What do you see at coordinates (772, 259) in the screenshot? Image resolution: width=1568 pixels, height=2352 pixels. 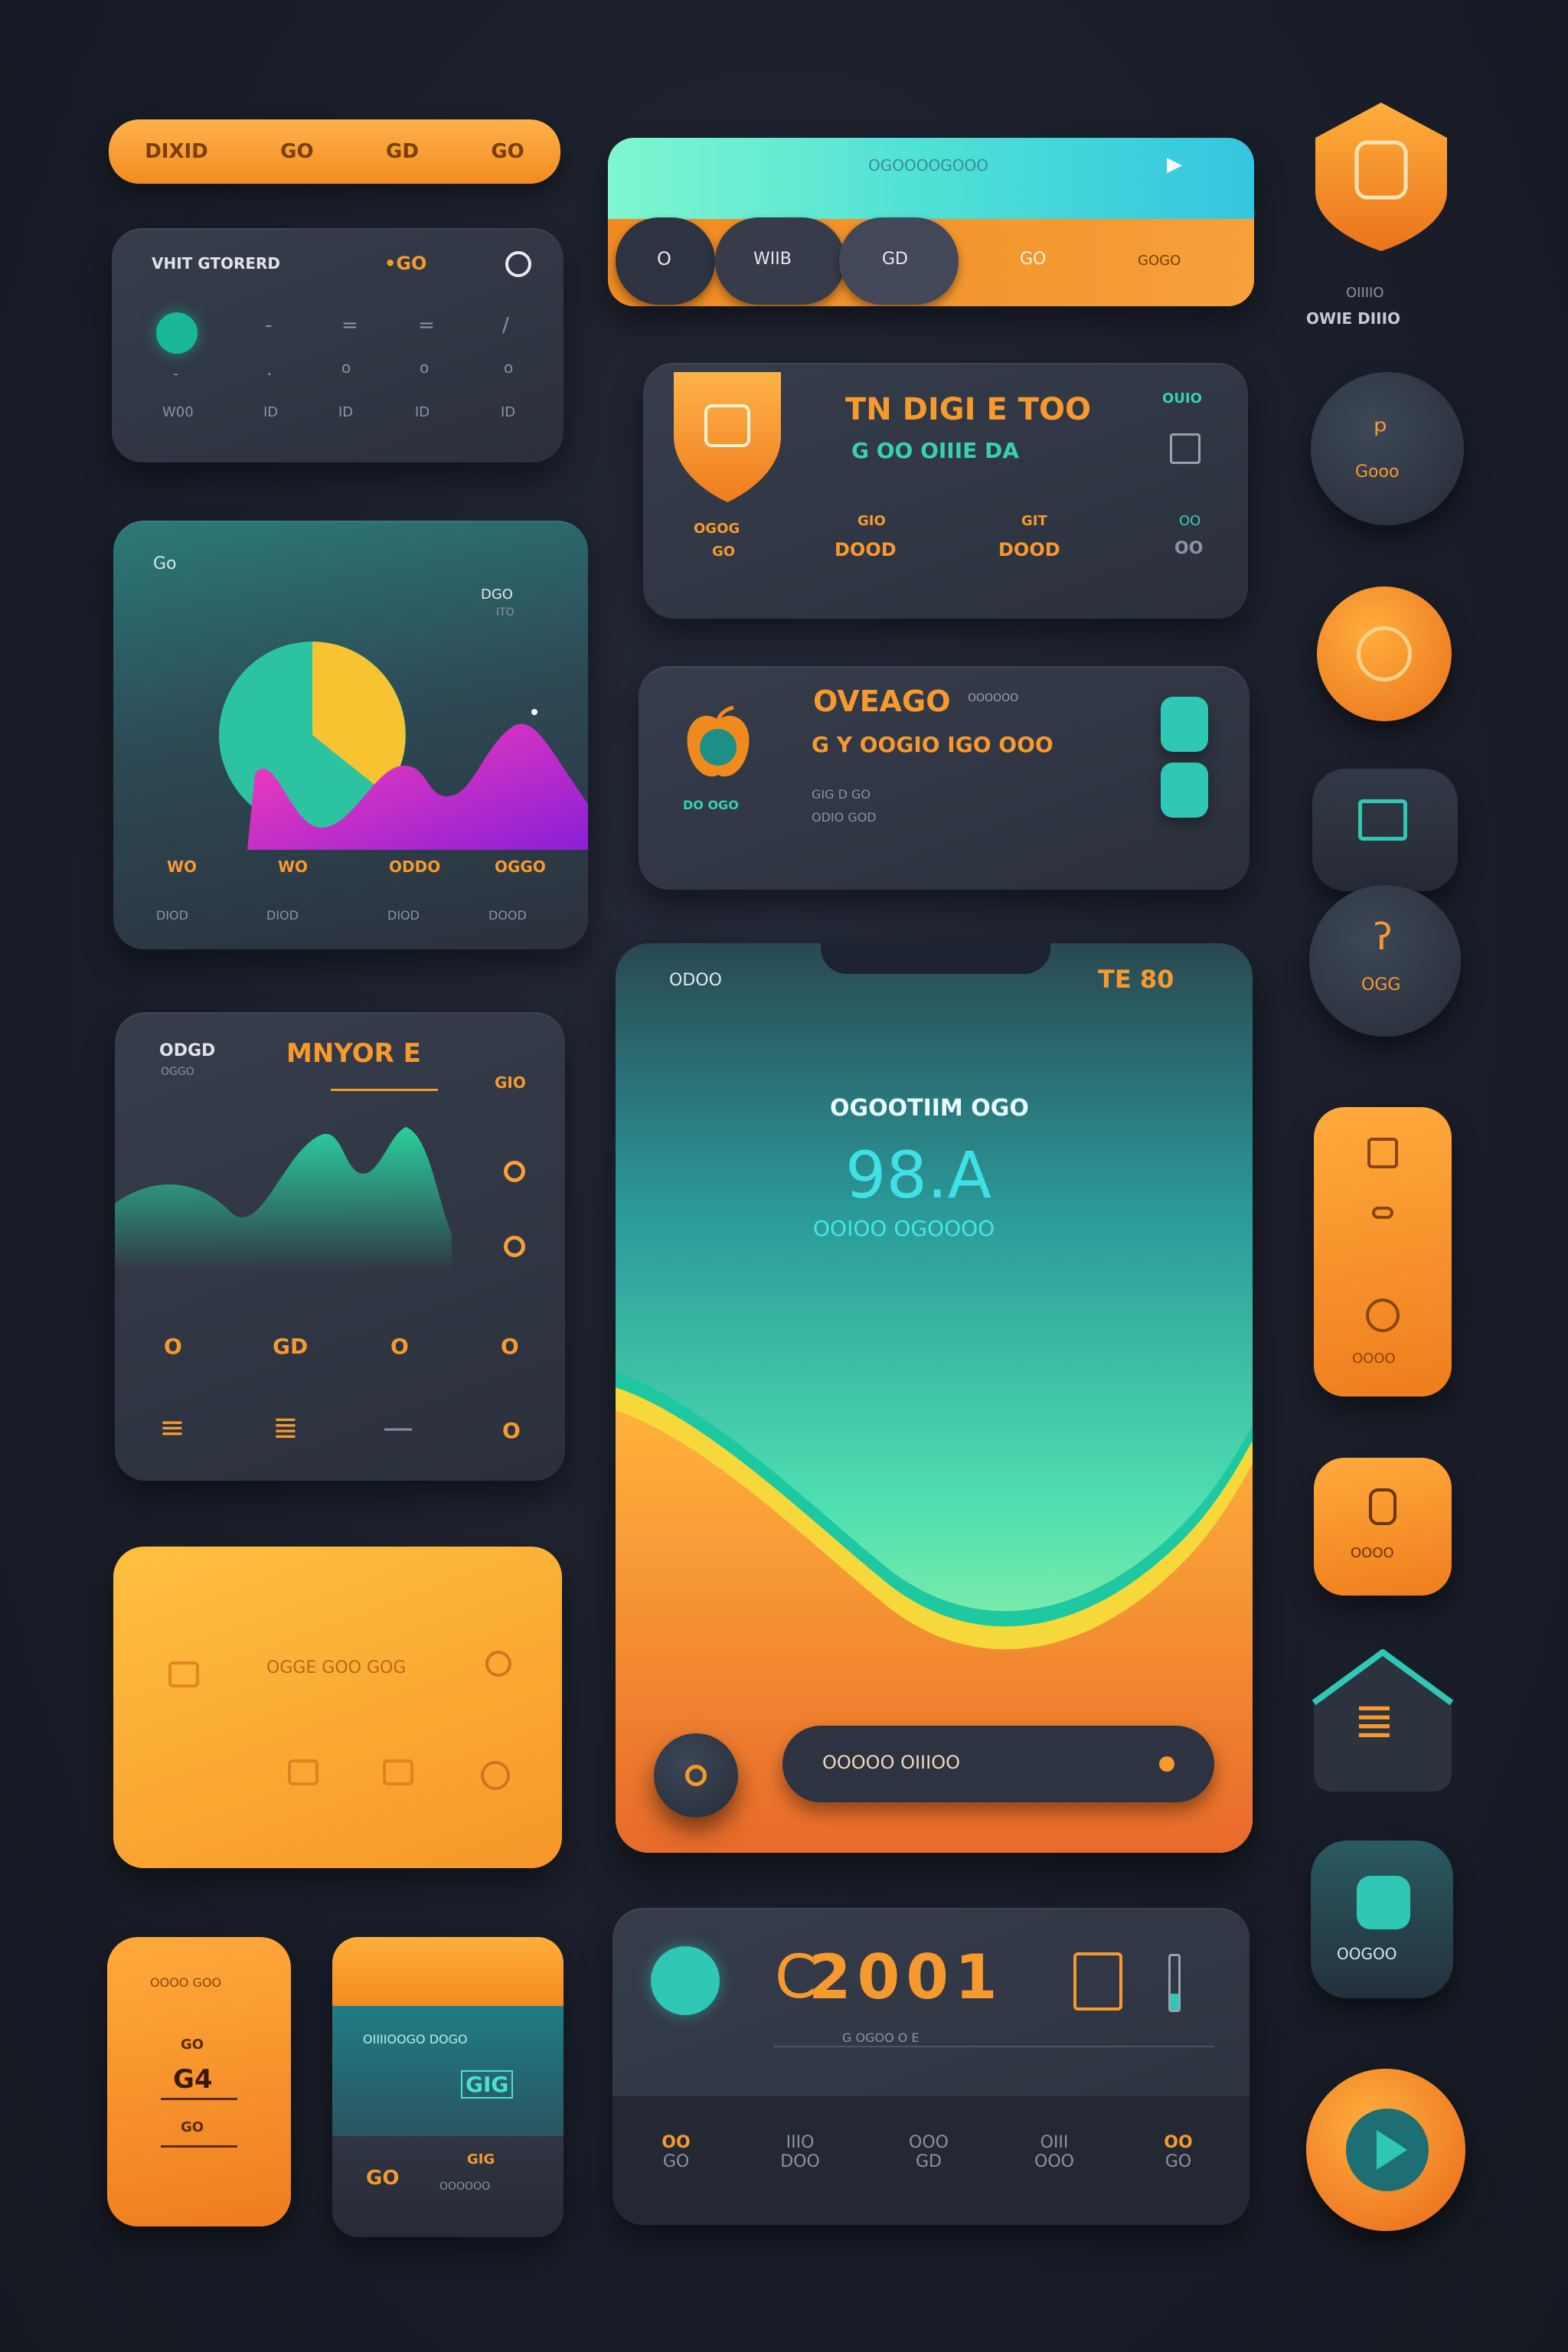 I see `hero-tab-label: WIIB` at bounding box center [772, 259].